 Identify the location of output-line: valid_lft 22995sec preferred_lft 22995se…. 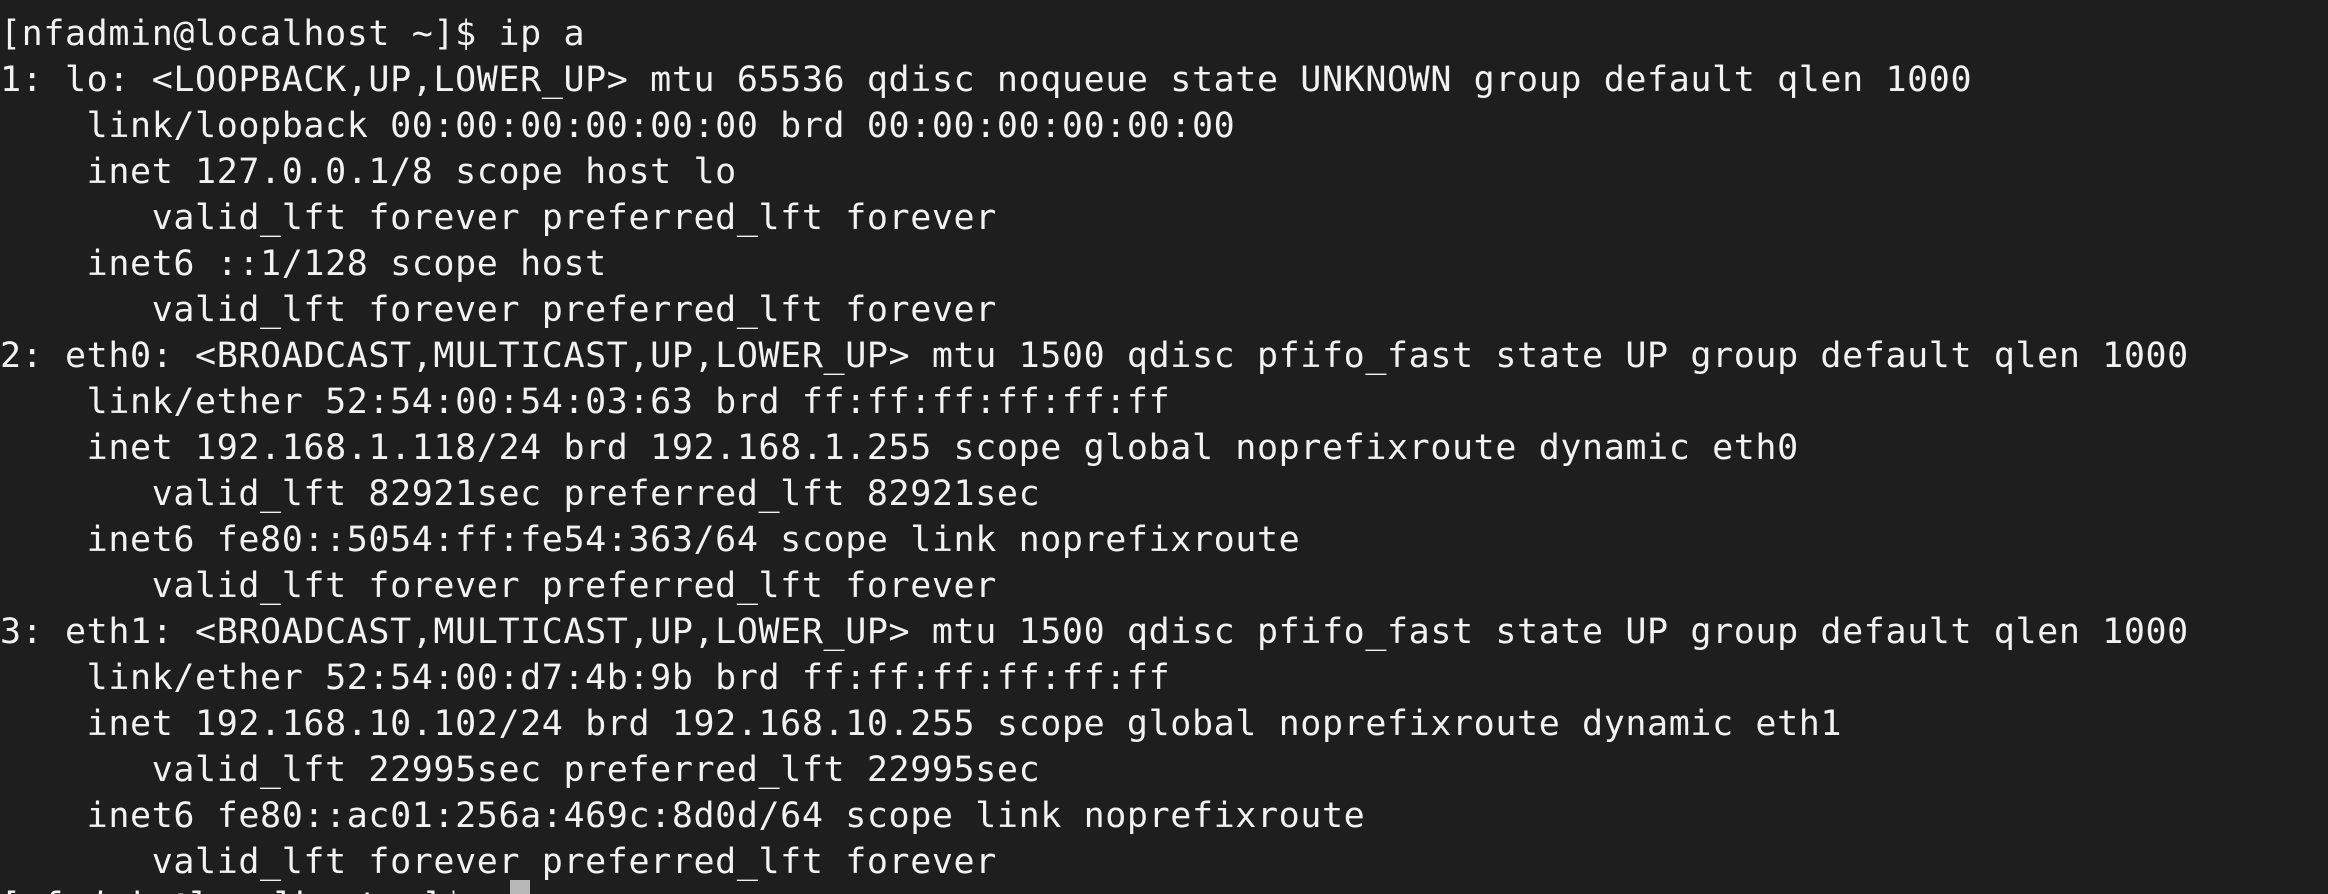
(520, 770).